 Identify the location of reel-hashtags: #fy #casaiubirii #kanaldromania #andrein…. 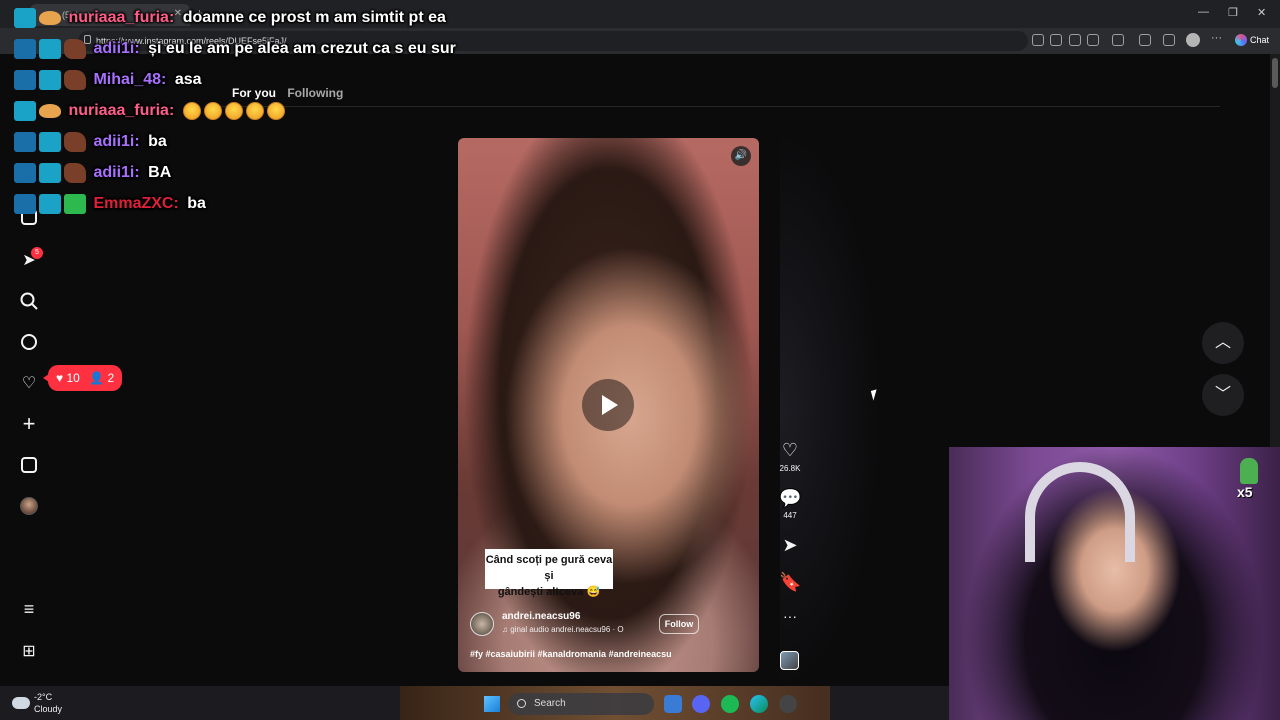
(571, 654).